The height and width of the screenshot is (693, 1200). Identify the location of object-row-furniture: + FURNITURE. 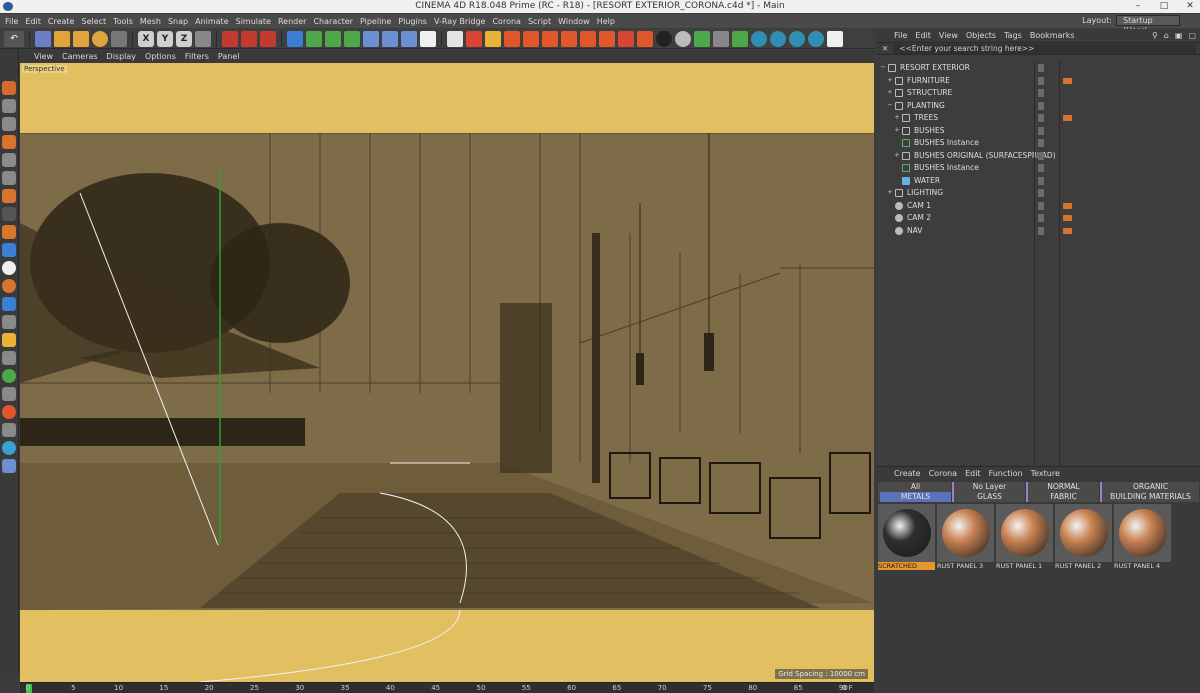
(1038, 81).